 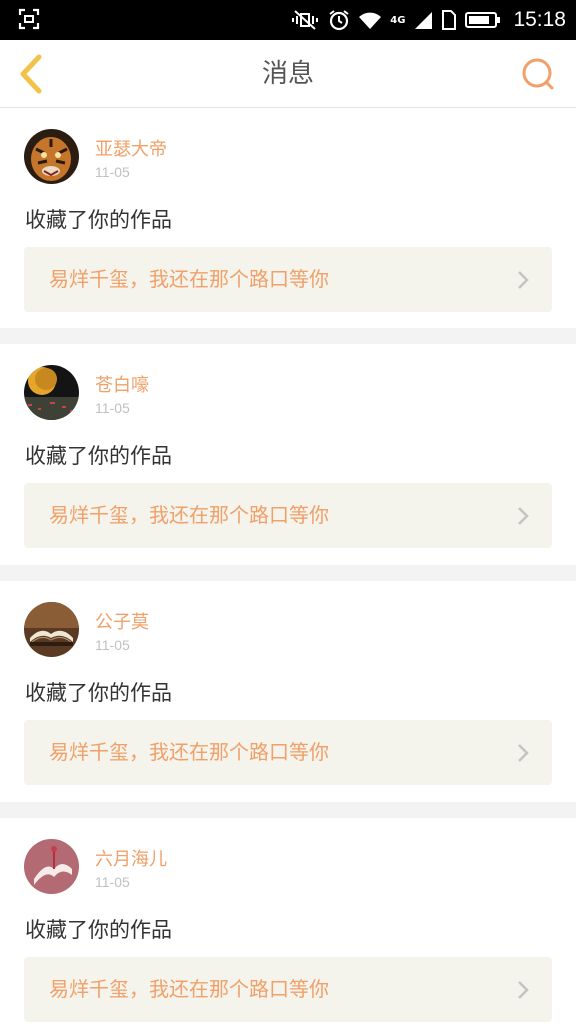 I want to click on alarm-icon, so click(x=339, y=20).